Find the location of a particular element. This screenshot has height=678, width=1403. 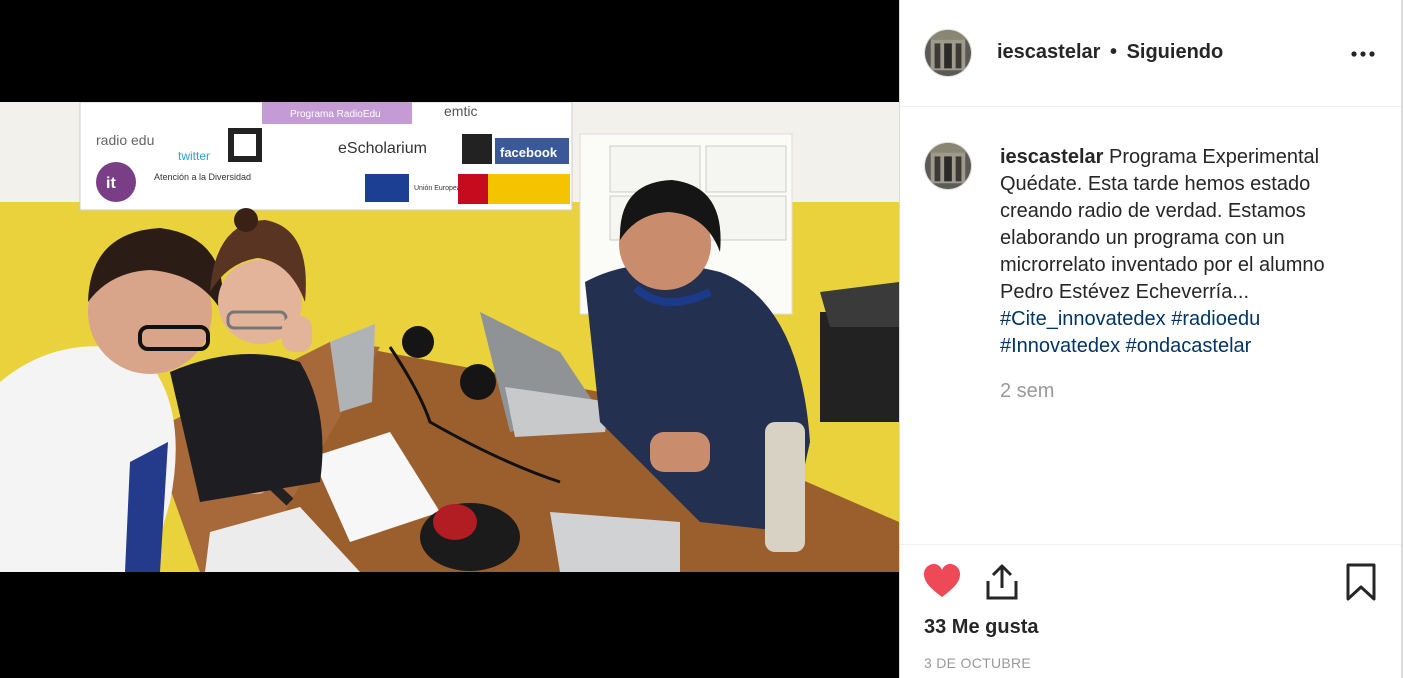

save-button is located at coordinates (1361, 582).